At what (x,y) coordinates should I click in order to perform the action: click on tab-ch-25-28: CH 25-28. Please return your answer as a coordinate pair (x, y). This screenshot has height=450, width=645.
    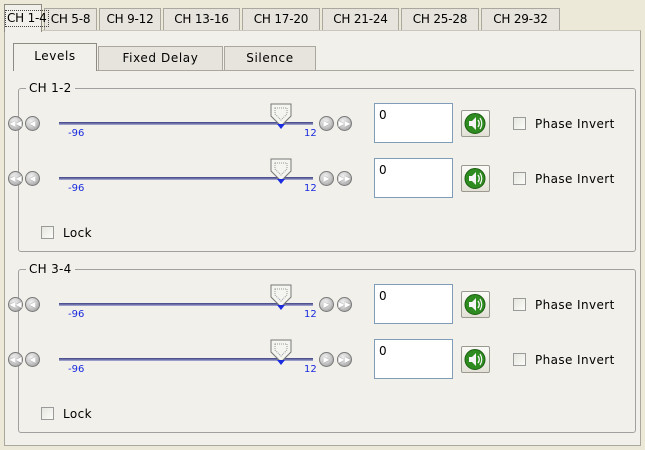
    Looking at the image, I should click on (440, 19).